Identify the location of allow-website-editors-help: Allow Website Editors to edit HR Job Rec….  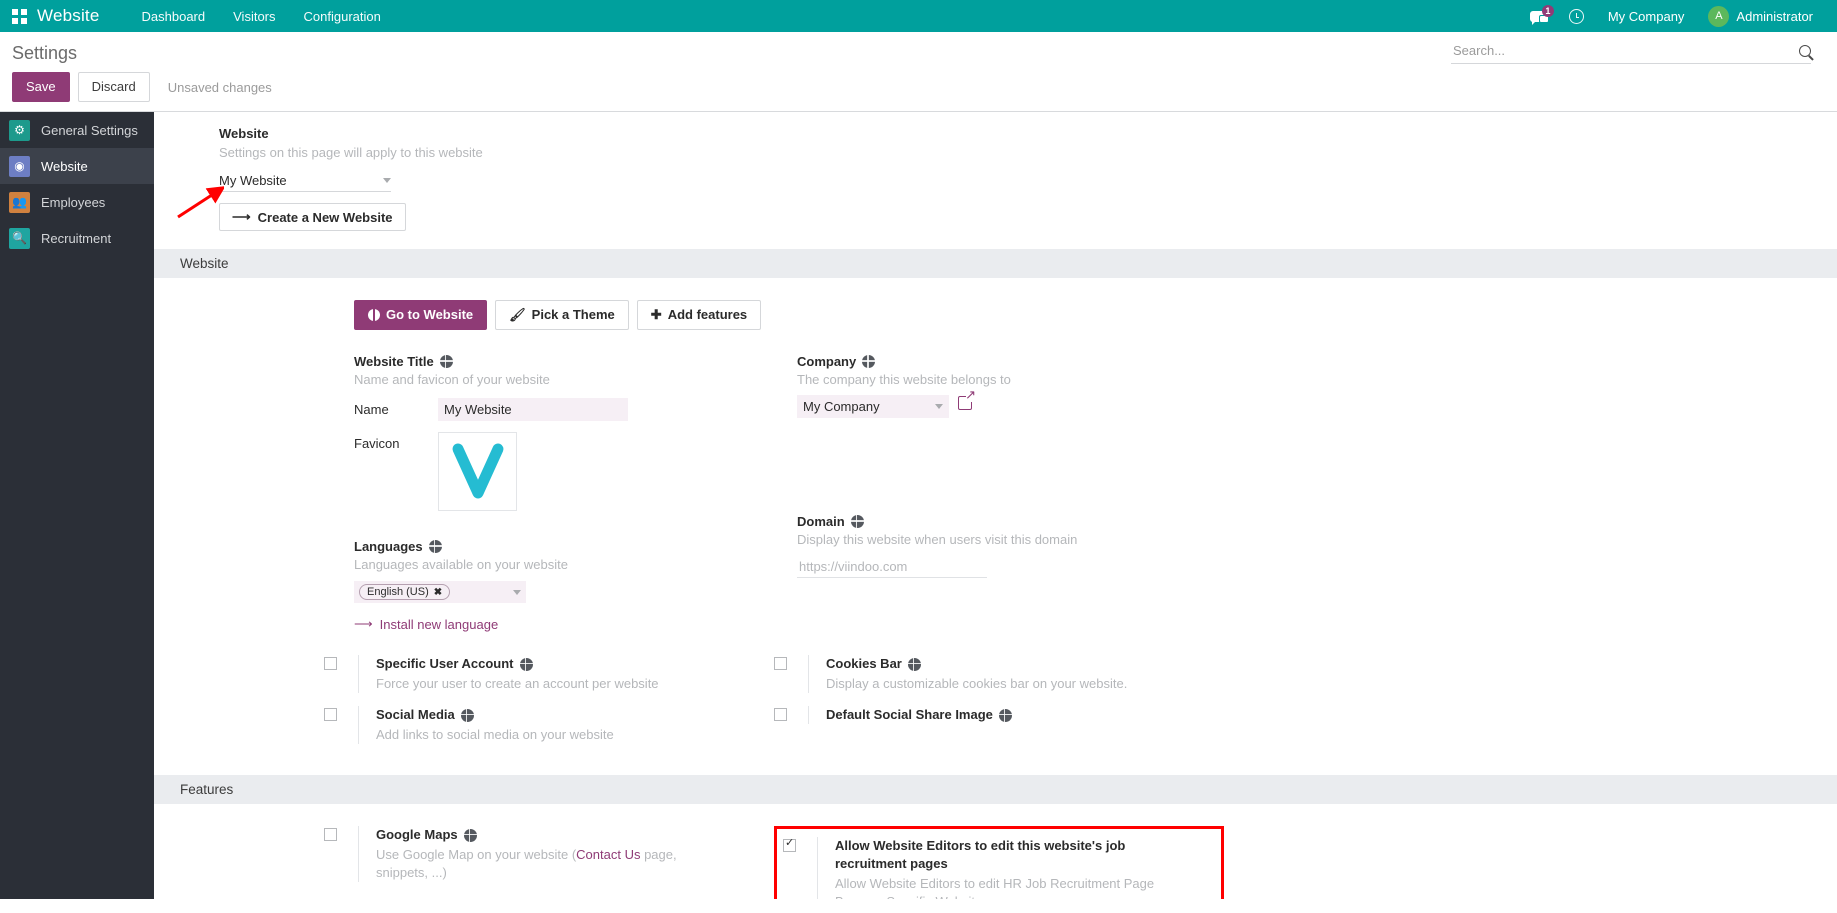
(995, 887).